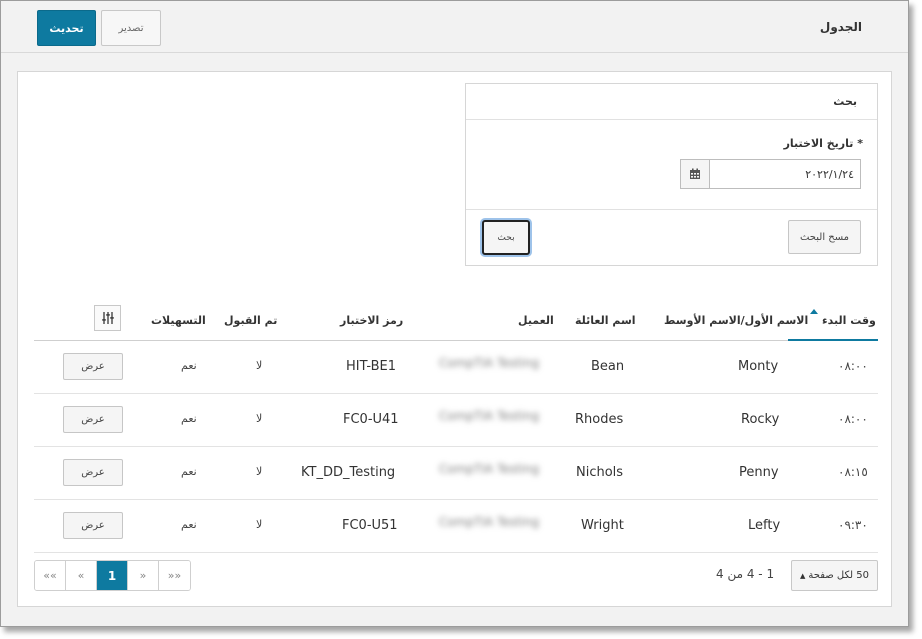  What do you see at coordinates (454, 27) in the screenshot?
I see `top-toolbar: تحديث تصدير الجدول` at bounding box center [454, 27].